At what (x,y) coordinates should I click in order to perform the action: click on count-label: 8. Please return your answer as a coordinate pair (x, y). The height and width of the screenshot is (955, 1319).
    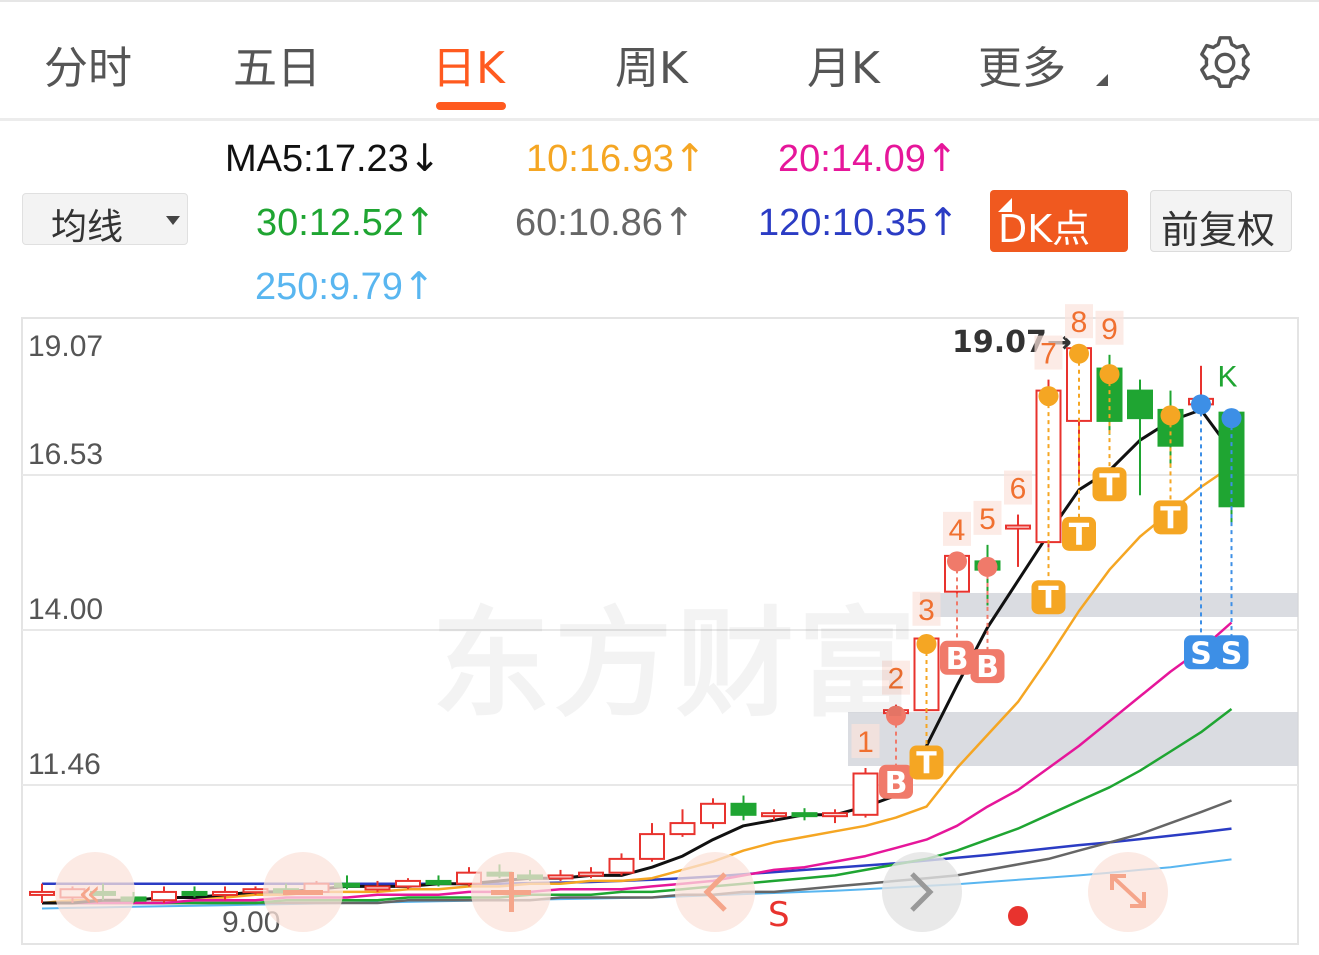
    Looking at the image, I should click on (1079, 322).